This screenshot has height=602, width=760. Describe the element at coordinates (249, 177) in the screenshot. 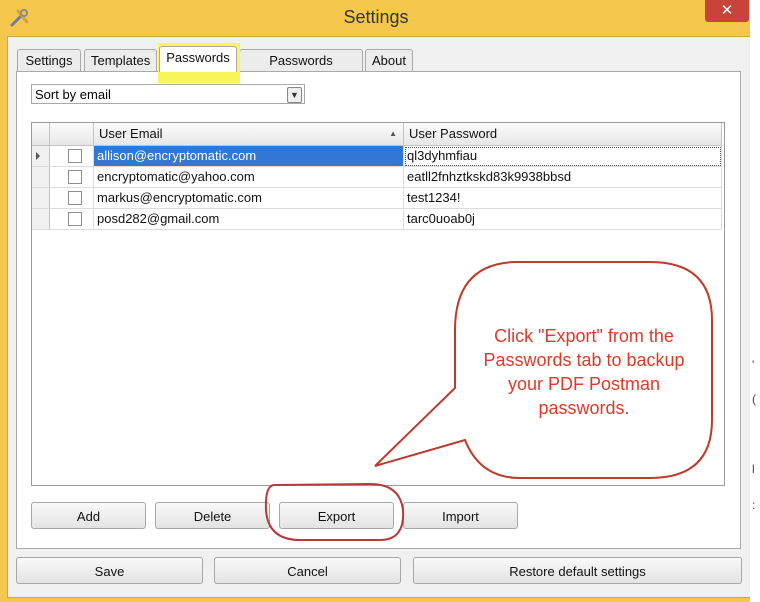

I see `email-cell: encryptomatic@yahoo.com` at that location.